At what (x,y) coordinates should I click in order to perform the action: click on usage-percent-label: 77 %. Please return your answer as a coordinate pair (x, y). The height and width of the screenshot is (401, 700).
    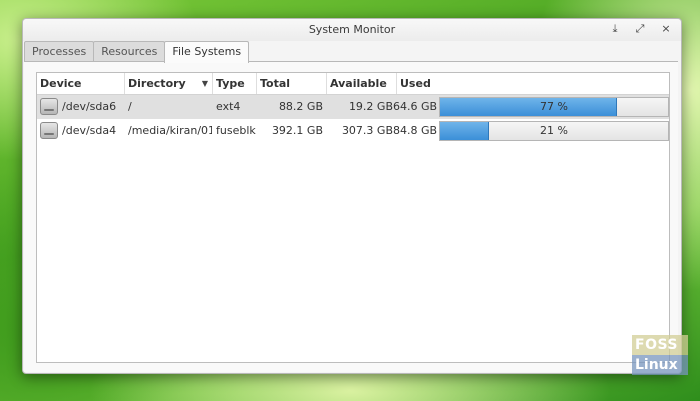
    Looking at the image, I should click on (554, 106).